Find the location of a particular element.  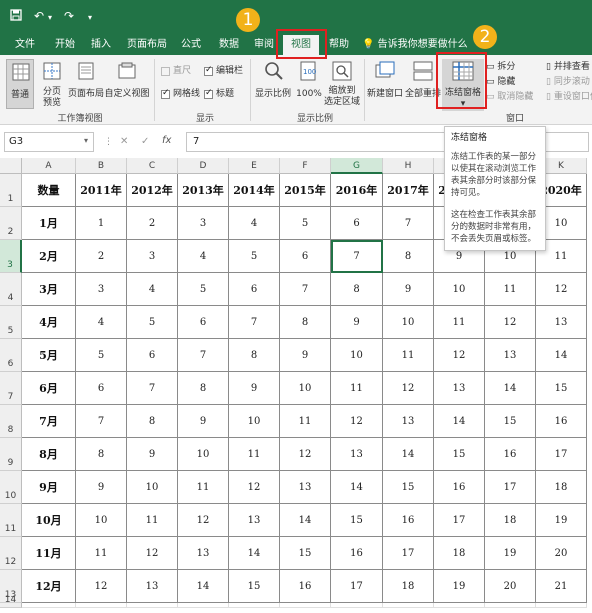

cell-d1: 2013年 is located at coordinates (203, 190).